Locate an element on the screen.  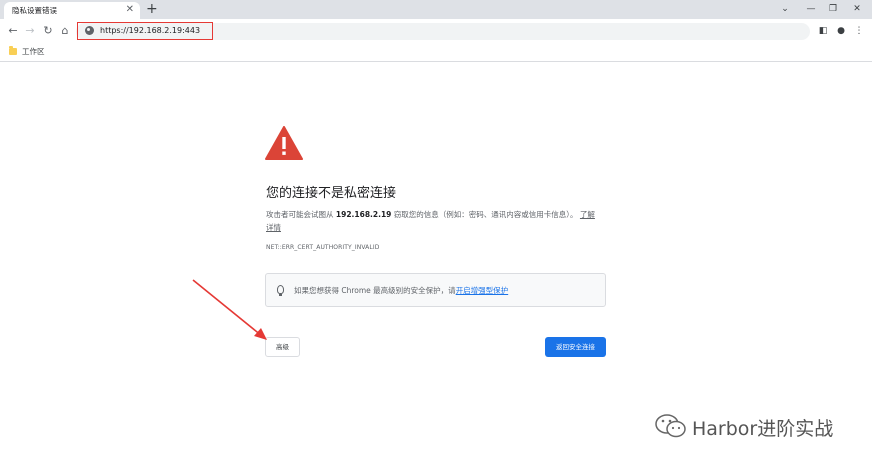
menu-icon: ⋮ is located at coordinates (859, 31).